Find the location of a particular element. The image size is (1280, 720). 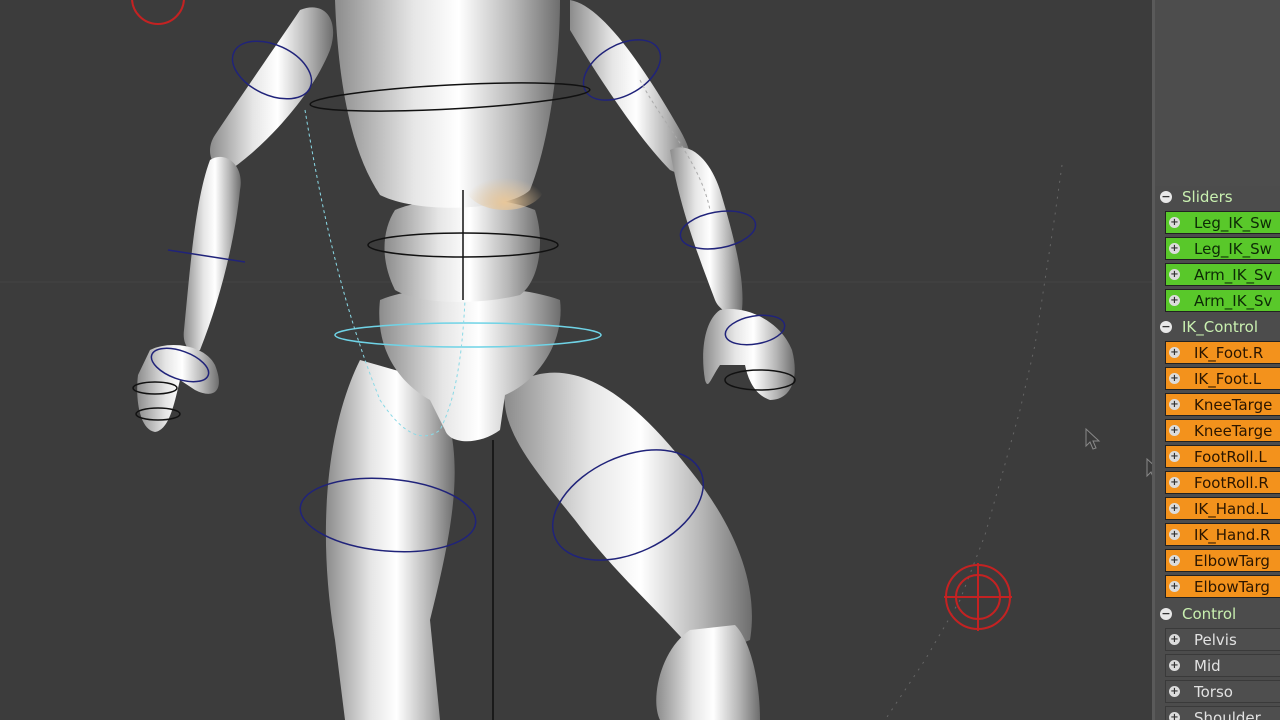

group-header-sliders: − Sliders is located at coordinates (1217, 197).